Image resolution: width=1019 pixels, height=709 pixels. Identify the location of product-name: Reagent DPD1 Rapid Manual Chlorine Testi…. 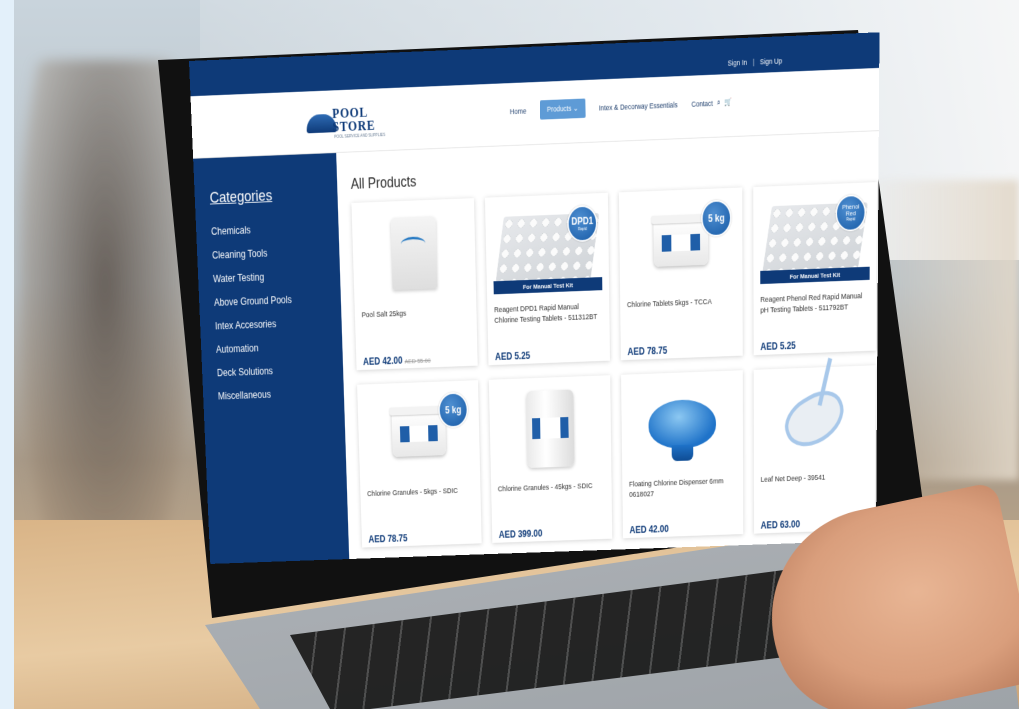
(548, 319).